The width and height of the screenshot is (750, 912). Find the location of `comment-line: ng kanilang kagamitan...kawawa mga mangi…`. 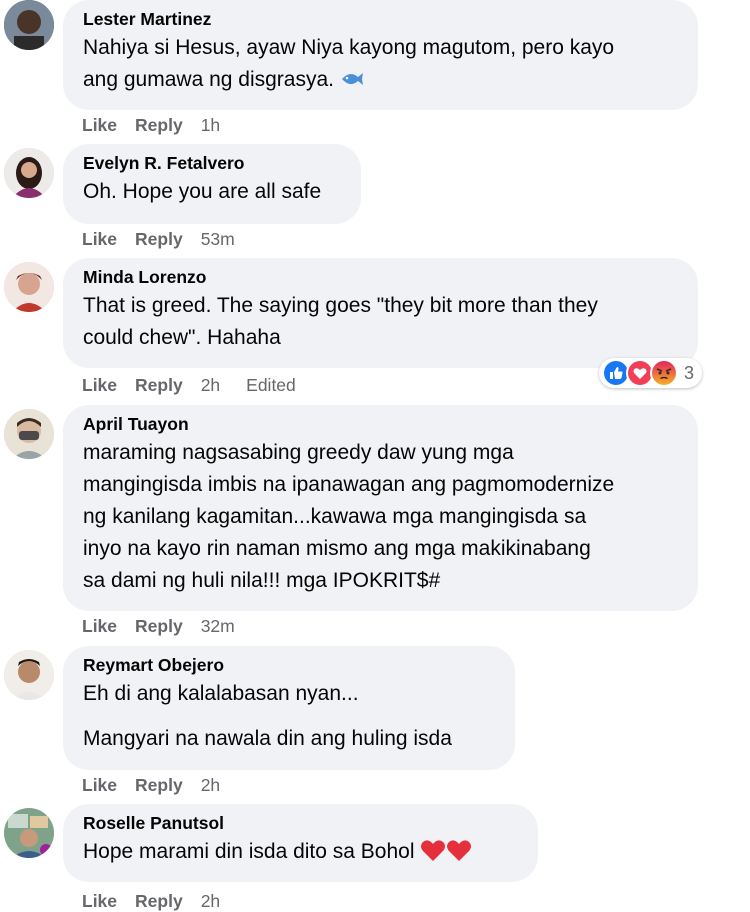

comment-line: ng kanilang kagamitan...kawawa mga mangi… is located at coordinates (335, 516).